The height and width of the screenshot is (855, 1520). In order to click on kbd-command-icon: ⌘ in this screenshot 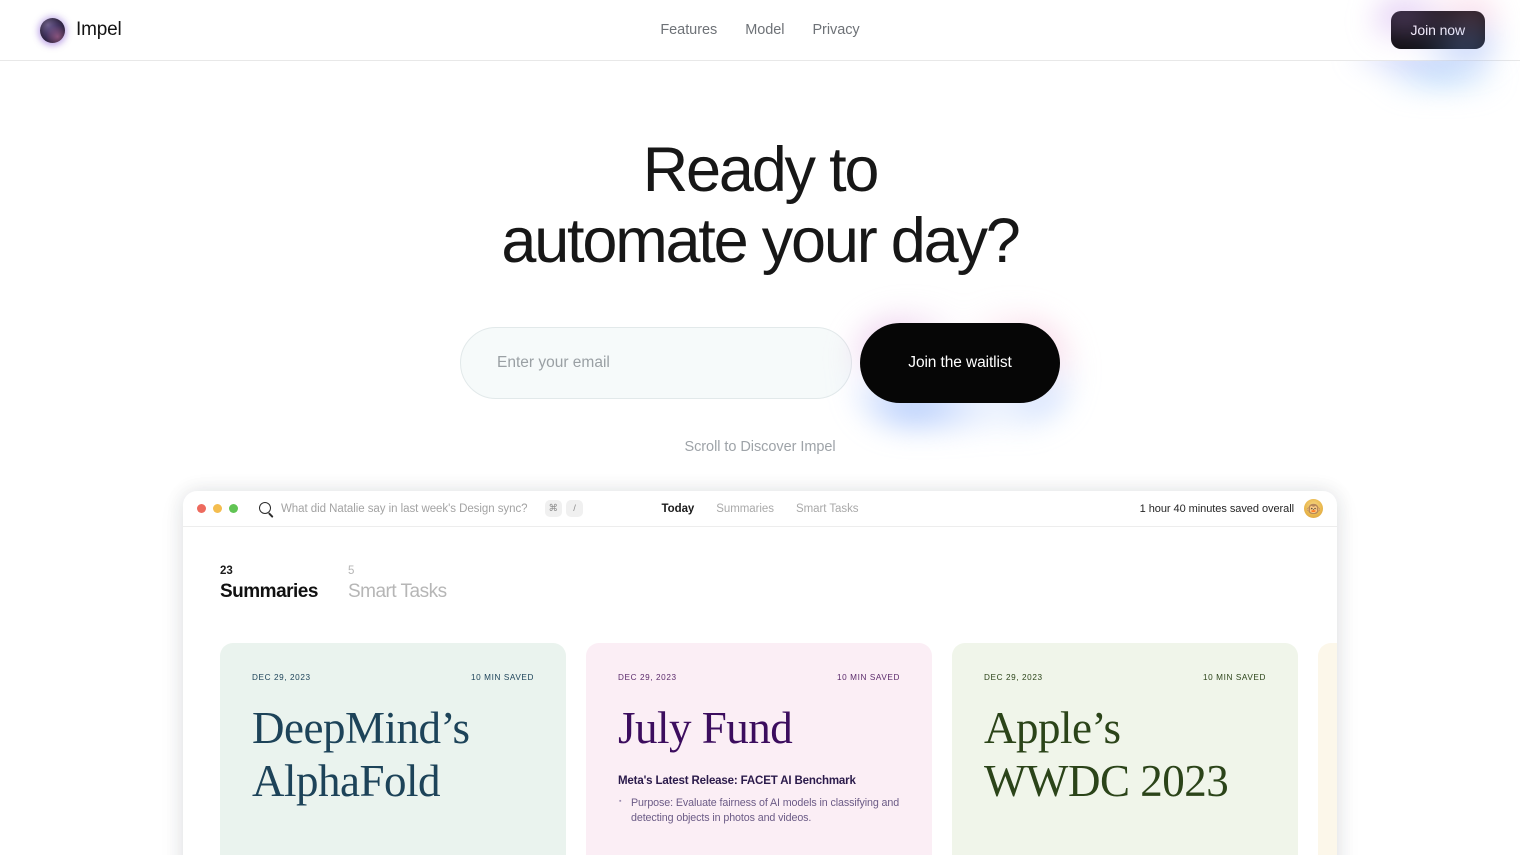, I will do `click(553, 508)`.